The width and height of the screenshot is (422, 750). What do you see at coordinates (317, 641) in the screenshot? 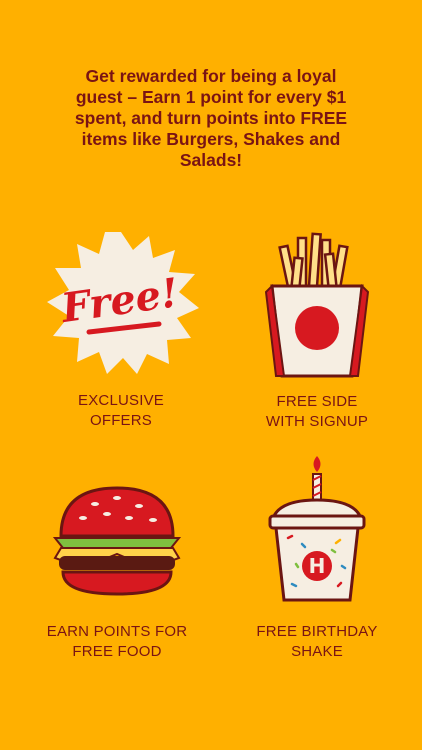
I see `feature-label: FREE BIRTHDAY SHAKE` at bounding box center [317, 641].